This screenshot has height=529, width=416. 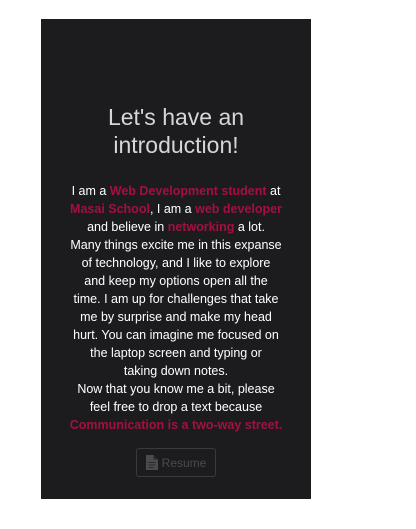 I want to click on bio-line: Masai School, I am a web developer, so click(x=176, y=209).